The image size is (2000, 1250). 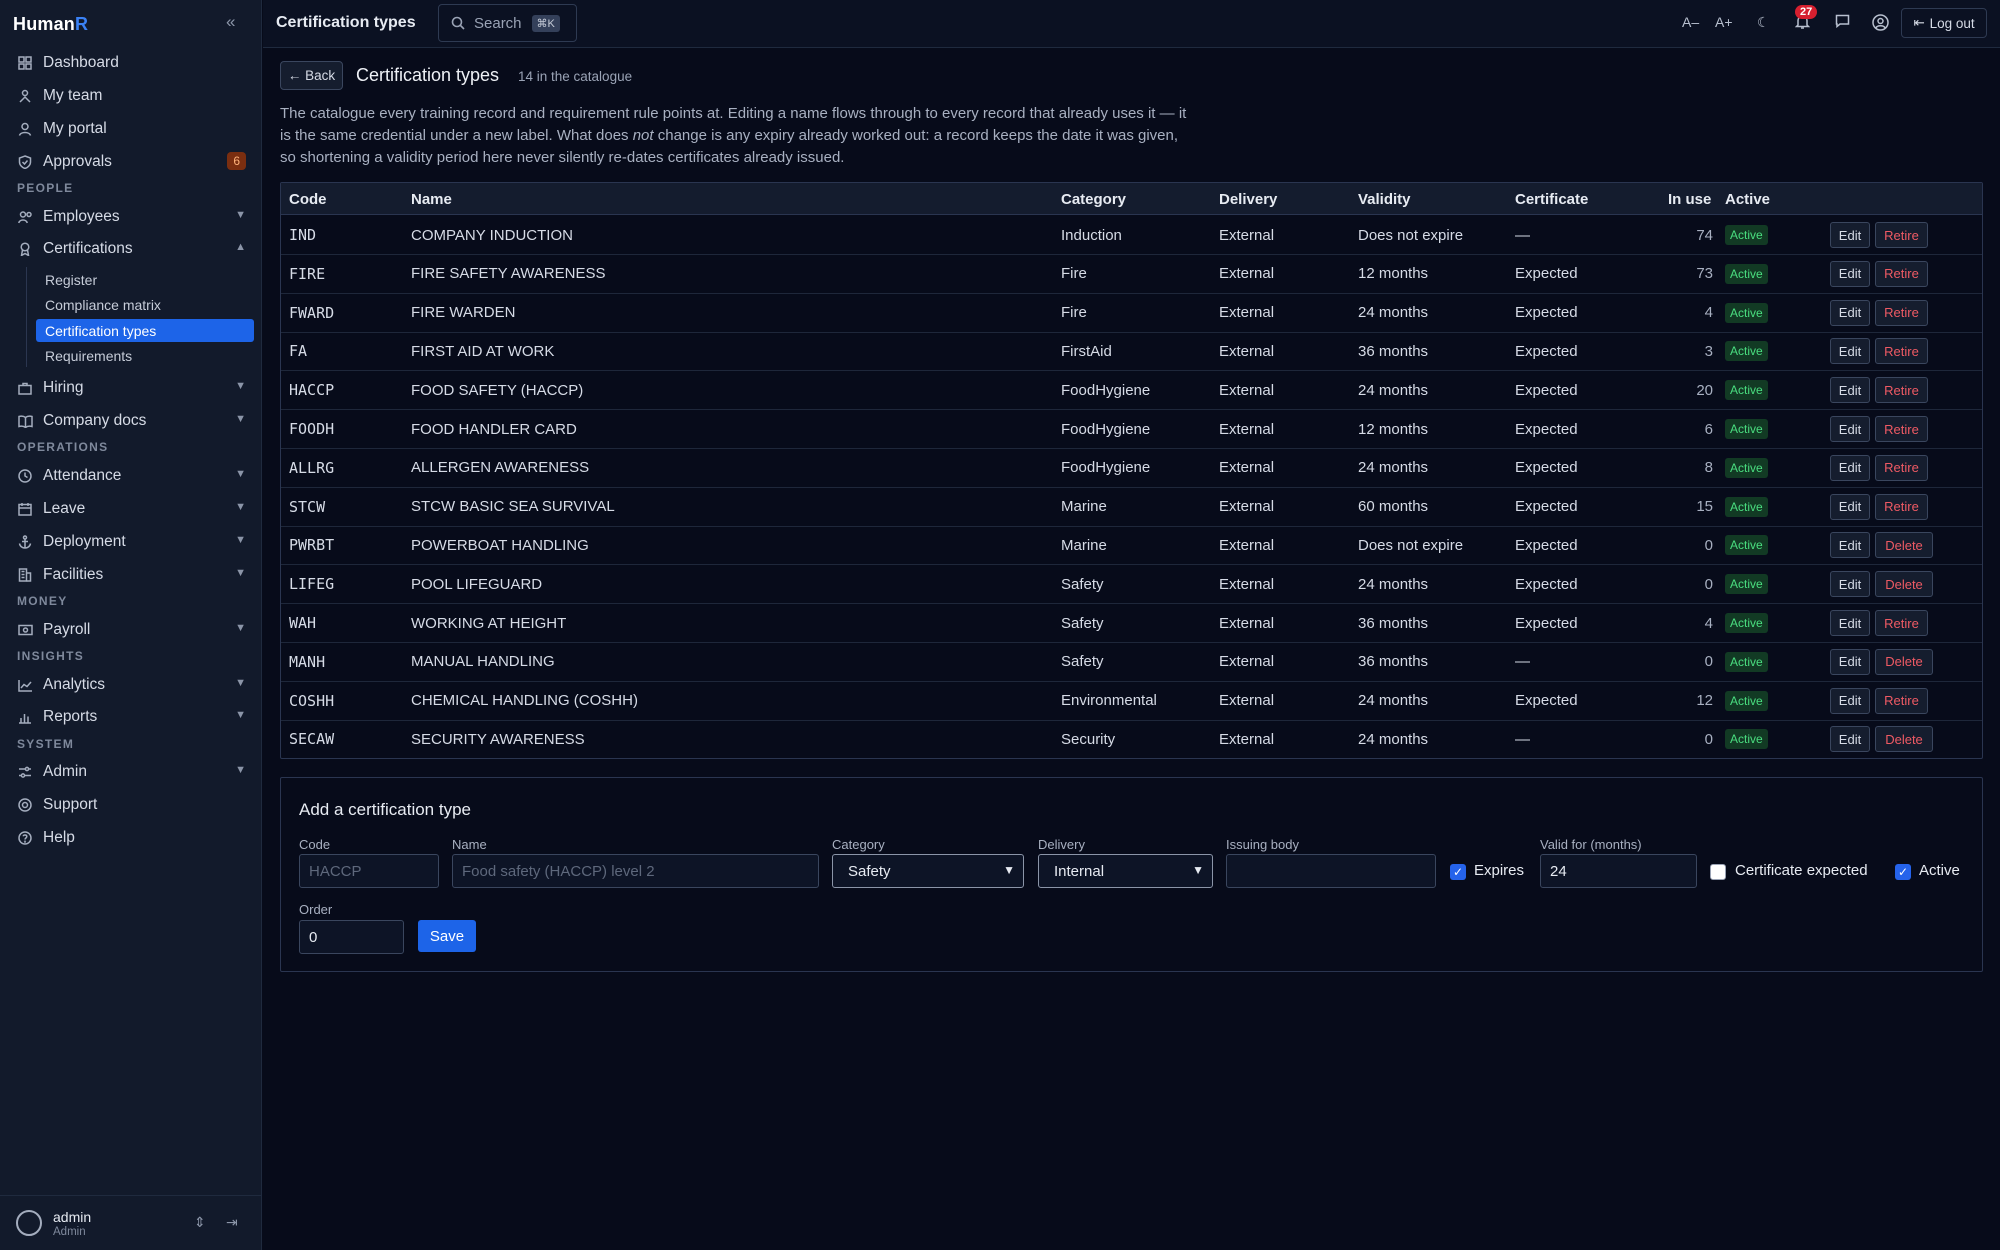 What do you see at coordinates (50, 24) in the screenshot?
I see `app-logo: HumanR` at bounding box center [50, 24].